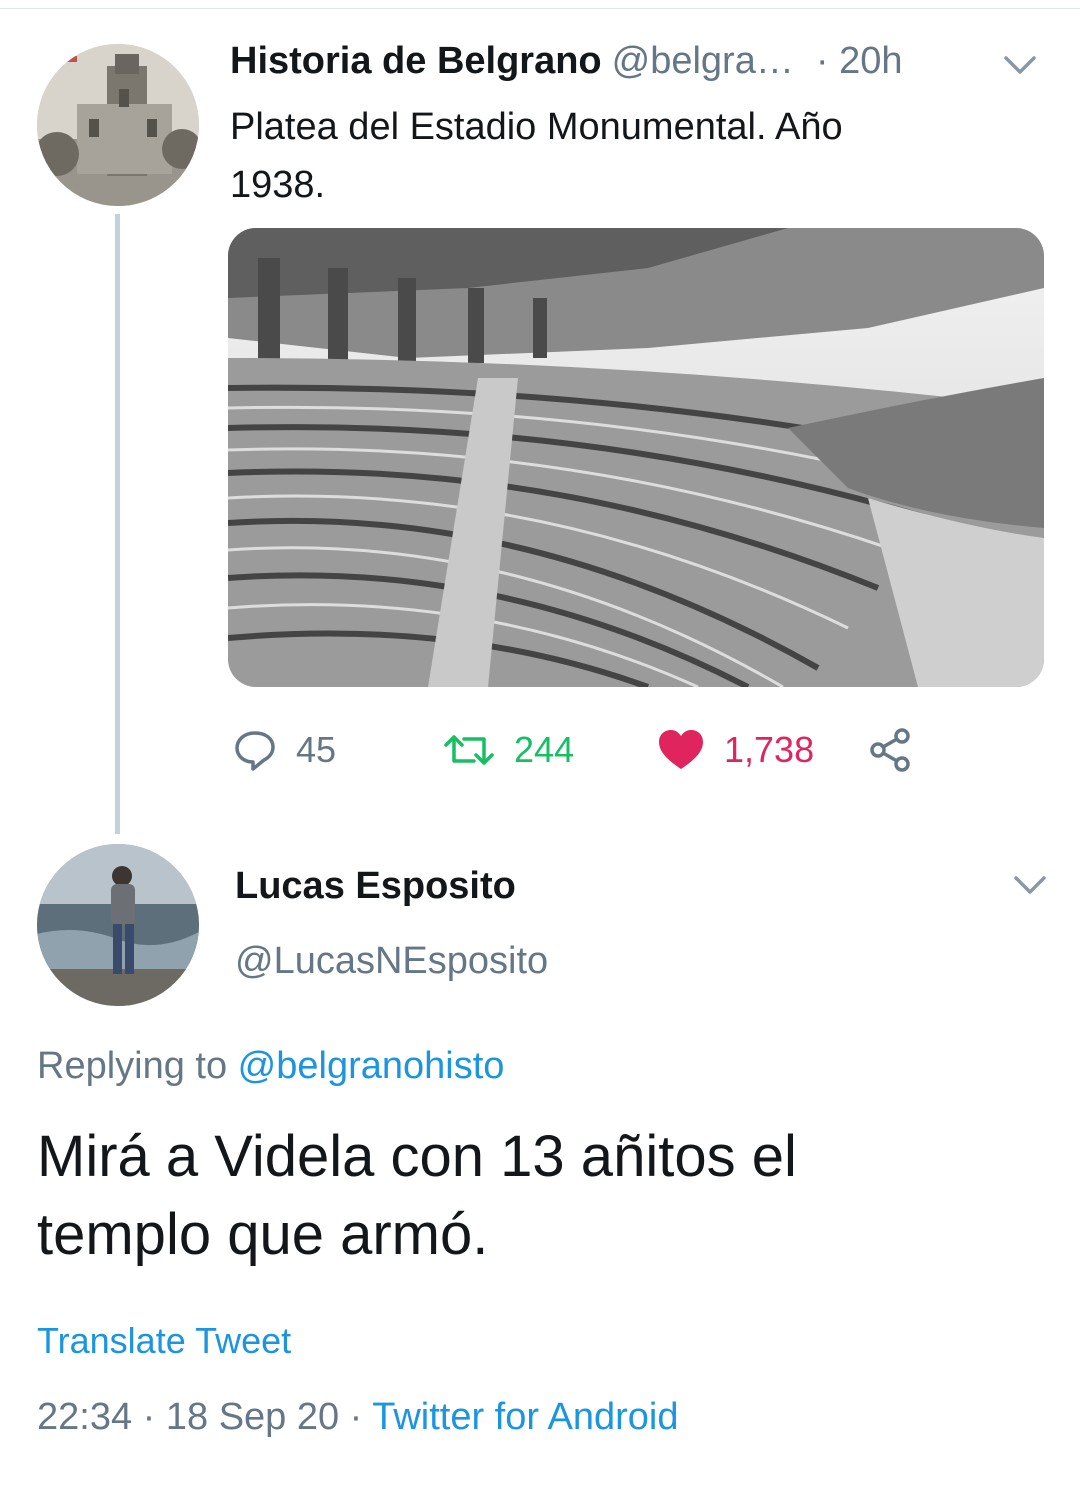 The image size is (1080, 1487). What do you see at coordinates (536, 127) in the screenshot?
I see `tweet-text-line: Platea del Estadio Monumental. Año` at bounding box center [536, 127].